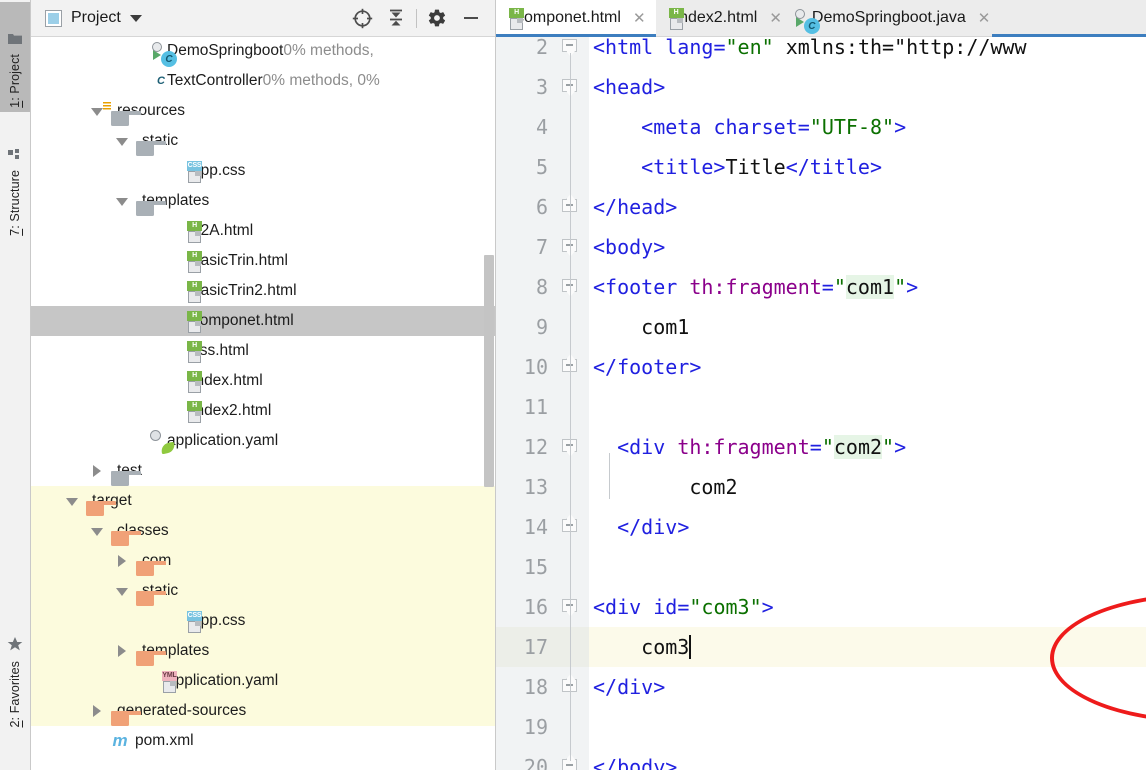  Describe the element at coordinates (541, 48) in the screenshot. I see `line-number: 2` at that location.